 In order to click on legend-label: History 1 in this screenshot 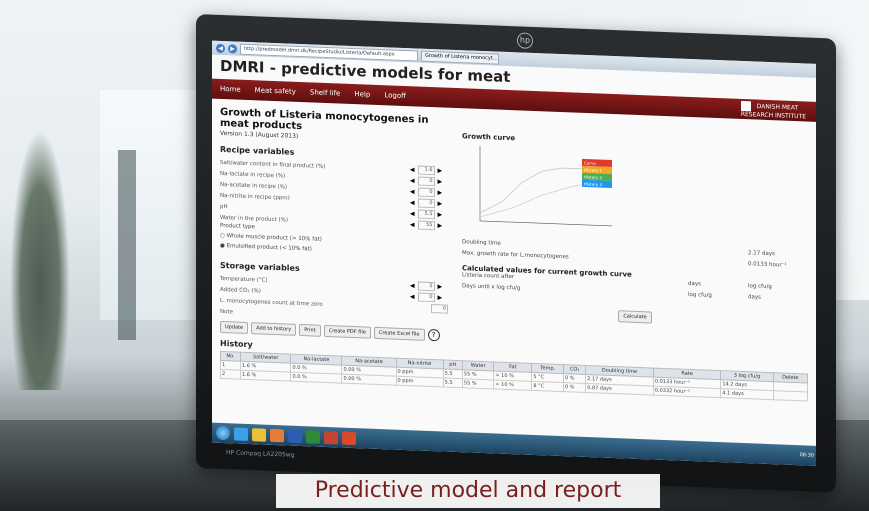, I will do `click(593, 170)`.